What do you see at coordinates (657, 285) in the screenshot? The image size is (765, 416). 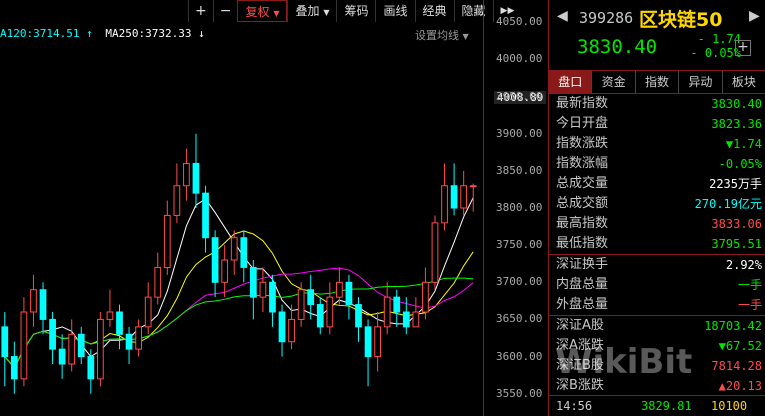 I see `quote-row: 内盘总量 一手` at bounding box center [657, 285].